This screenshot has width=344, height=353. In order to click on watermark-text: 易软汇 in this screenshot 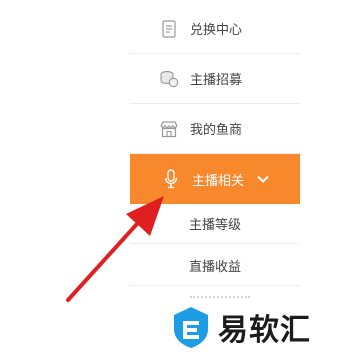, I will do `click(264, 330)`.